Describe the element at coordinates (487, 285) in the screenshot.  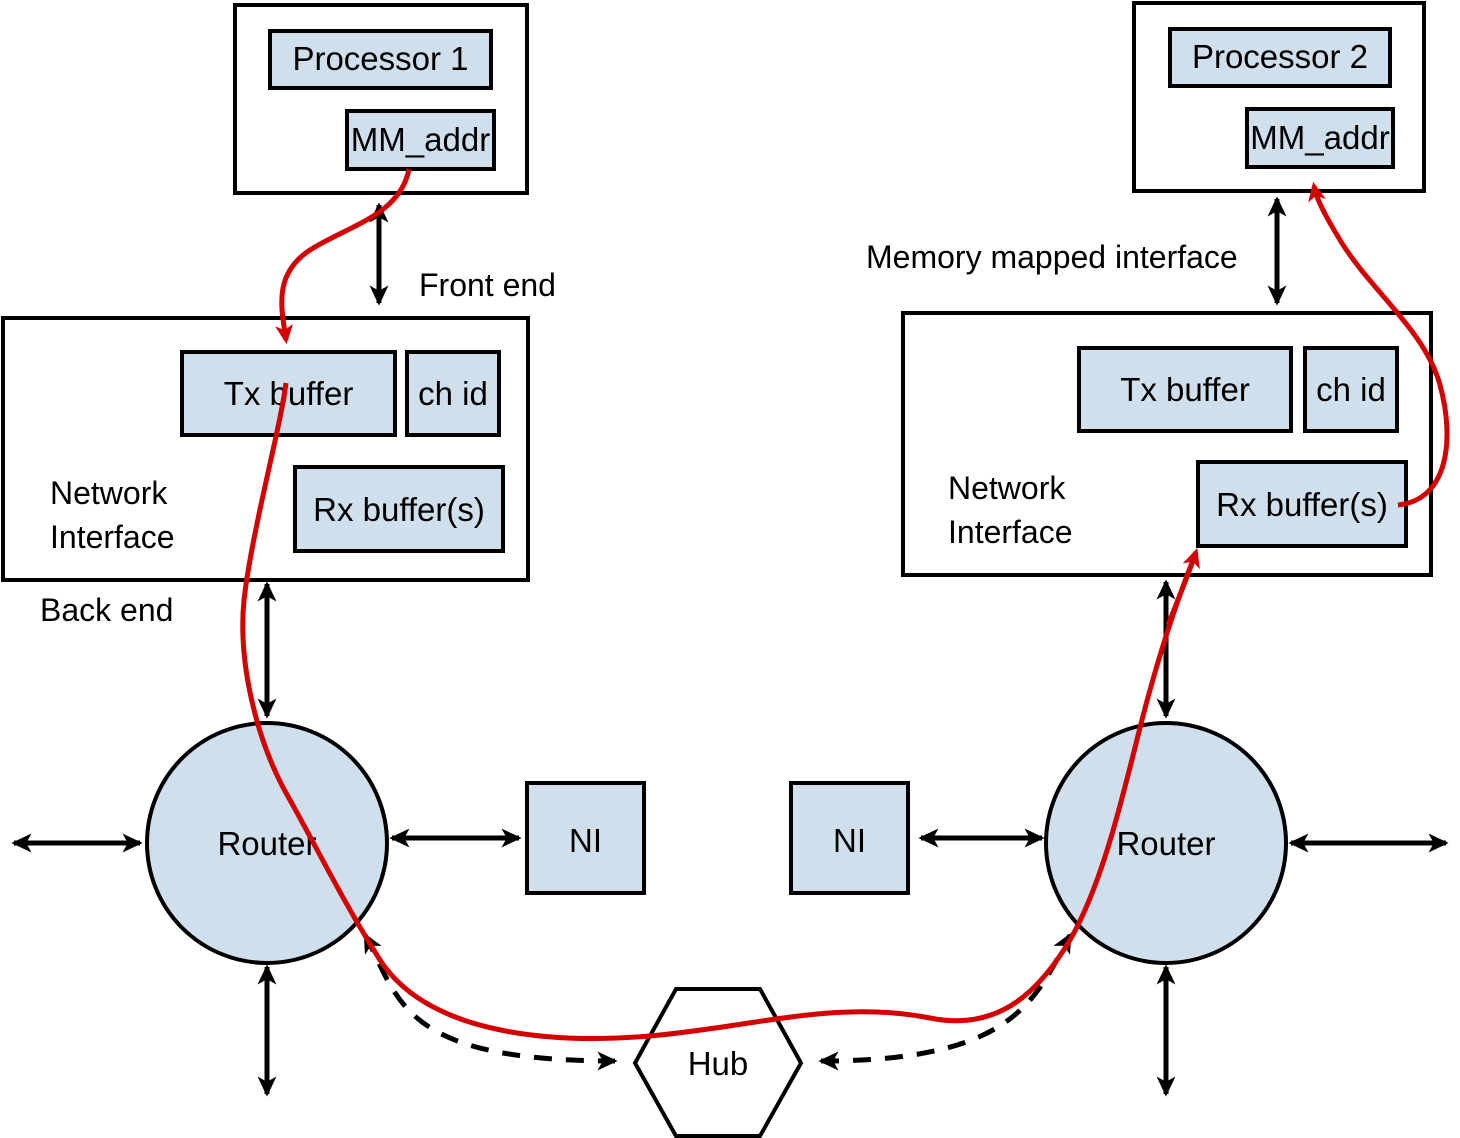
I see `front-end-label: Front end` at that location.